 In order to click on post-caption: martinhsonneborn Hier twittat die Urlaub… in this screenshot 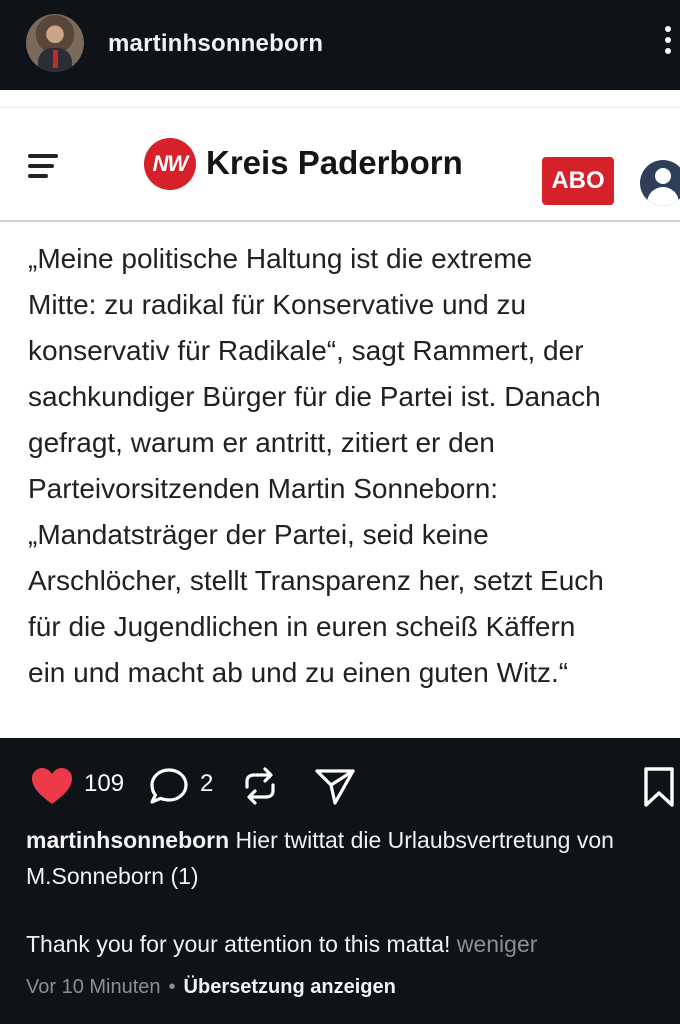, I will do `click(353, 858)`.